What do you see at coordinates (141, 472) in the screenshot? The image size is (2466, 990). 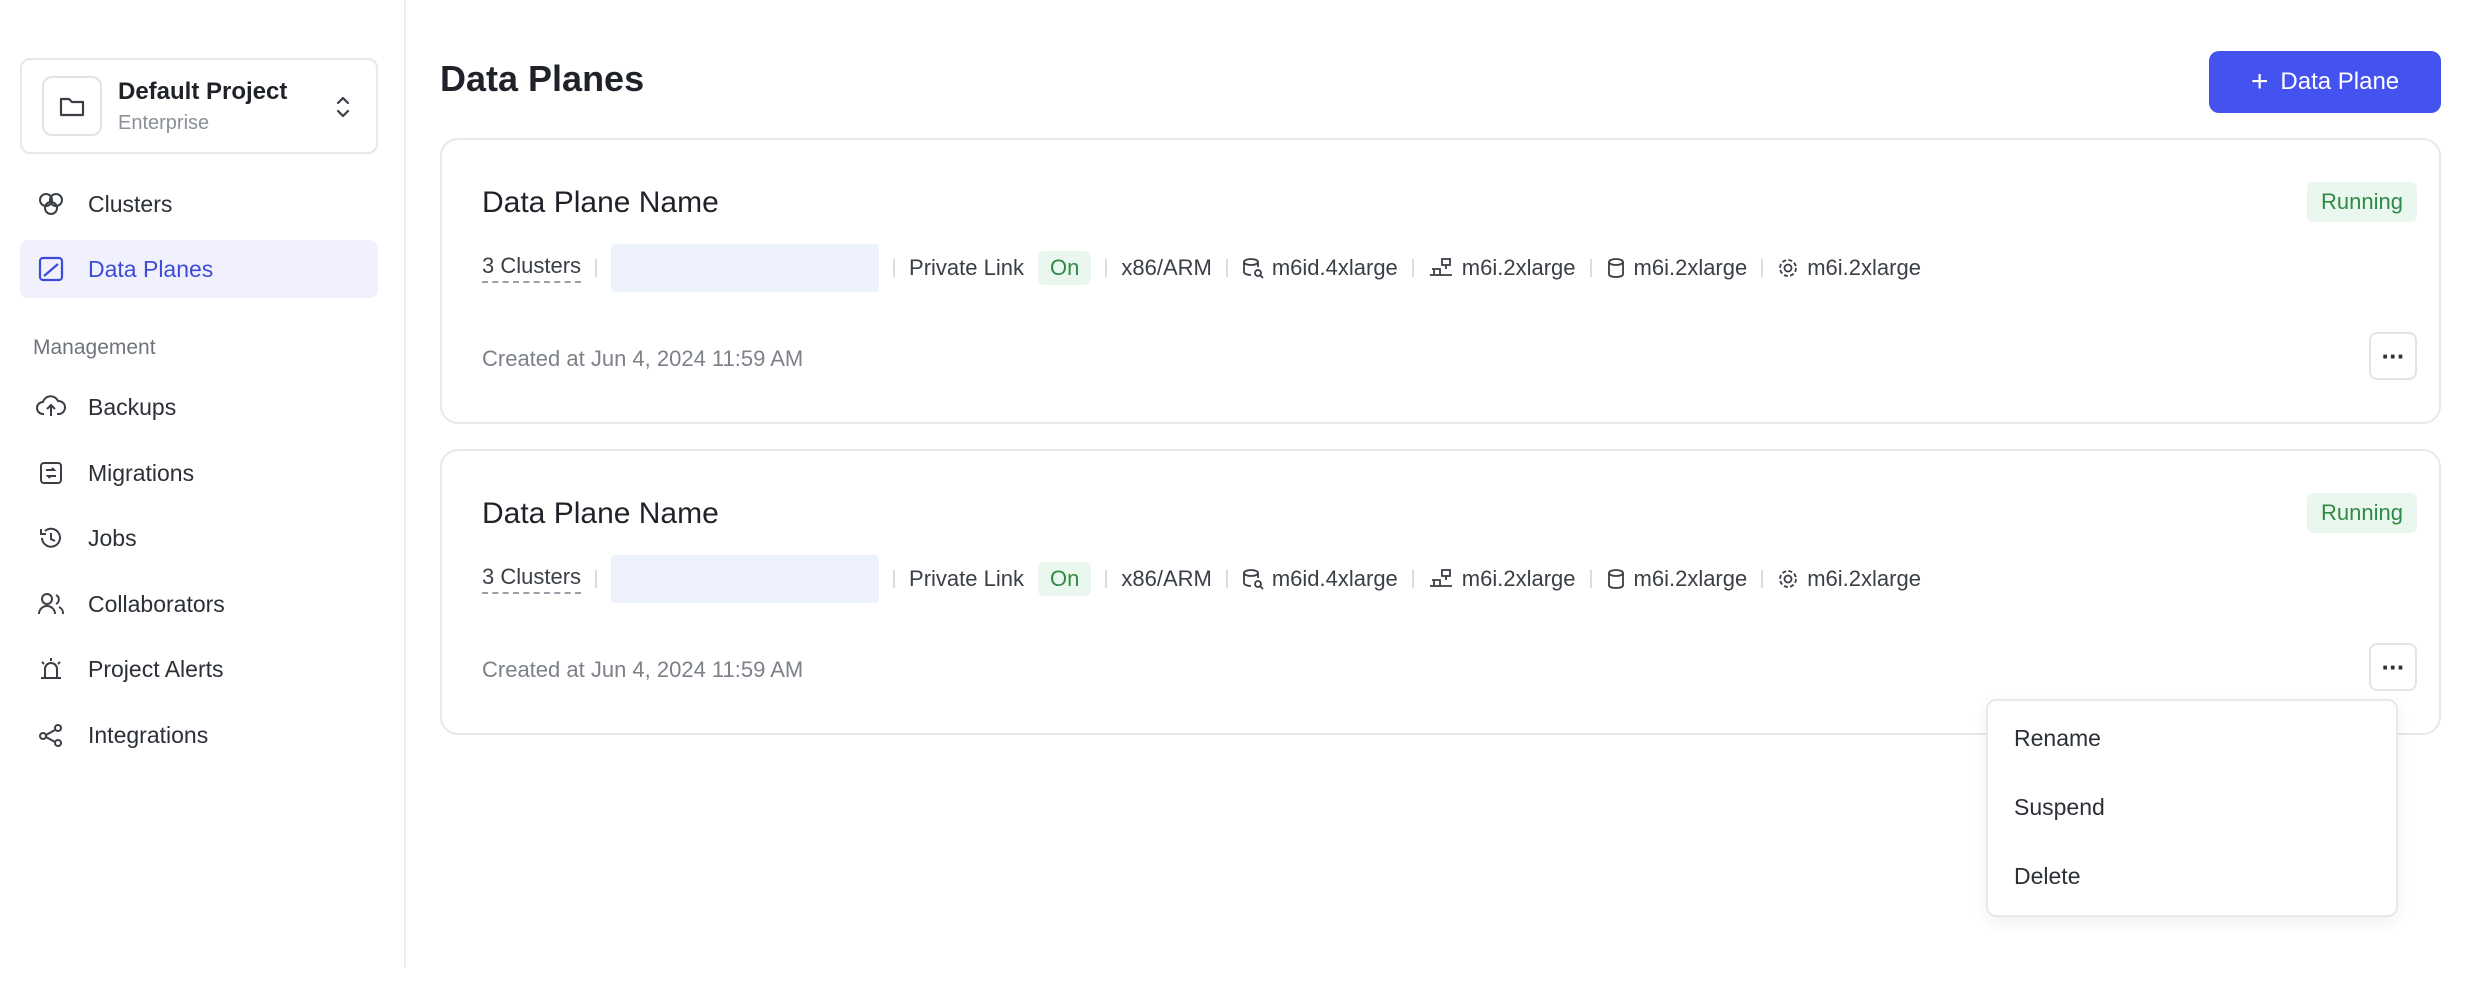 I see `sidebar-item-label: Migrations` at bounding box center [141, 472].